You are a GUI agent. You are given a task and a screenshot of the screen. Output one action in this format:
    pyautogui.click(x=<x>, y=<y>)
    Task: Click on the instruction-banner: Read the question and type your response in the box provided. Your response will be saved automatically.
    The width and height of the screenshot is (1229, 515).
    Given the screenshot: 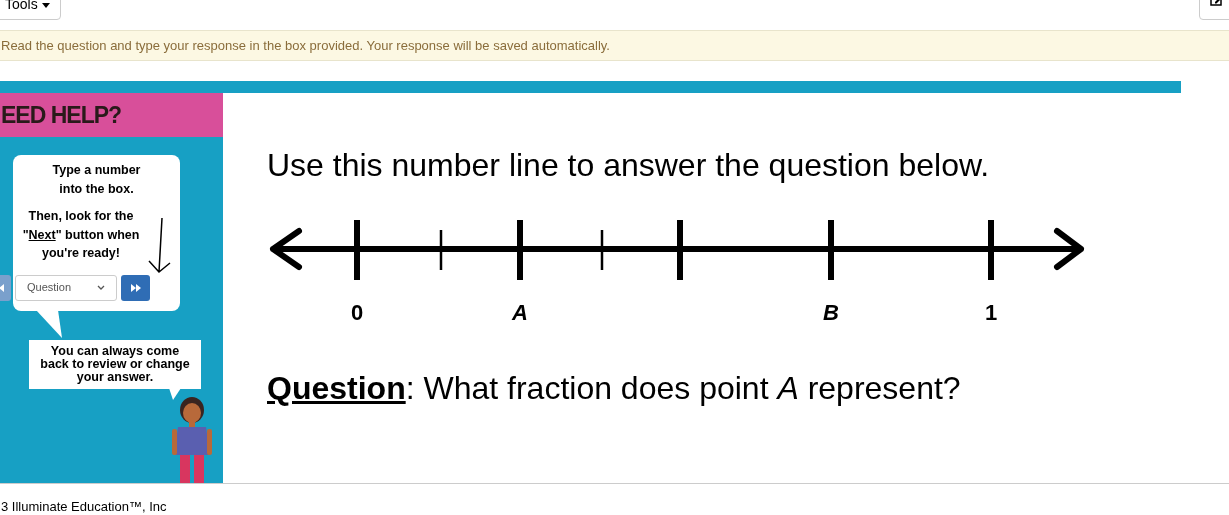 What is the action you would take?
    pyautogui.click(x=614, y=45)
    